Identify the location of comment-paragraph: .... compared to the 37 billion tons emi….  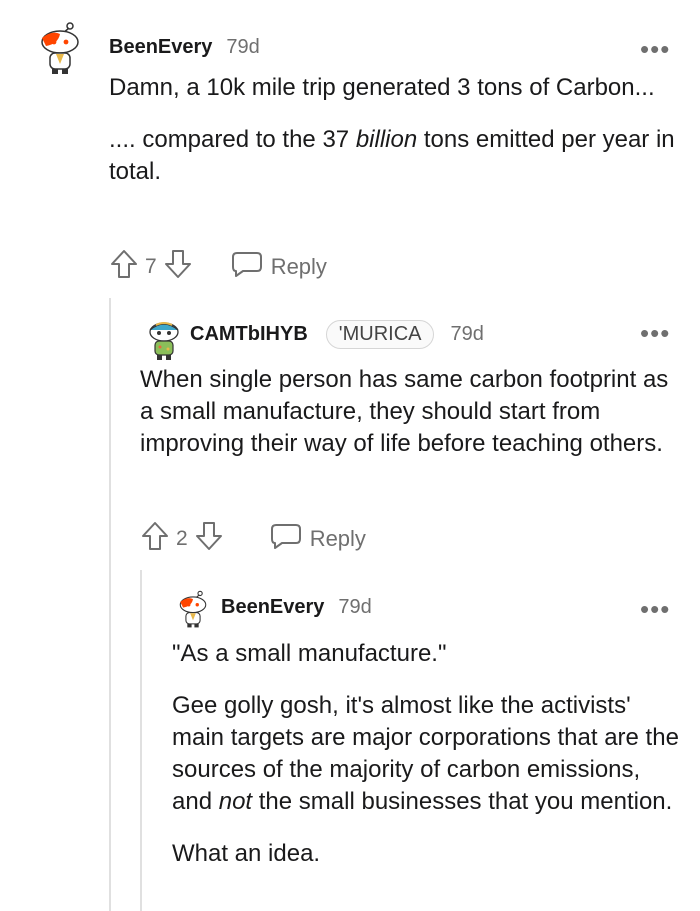
(392, 155).